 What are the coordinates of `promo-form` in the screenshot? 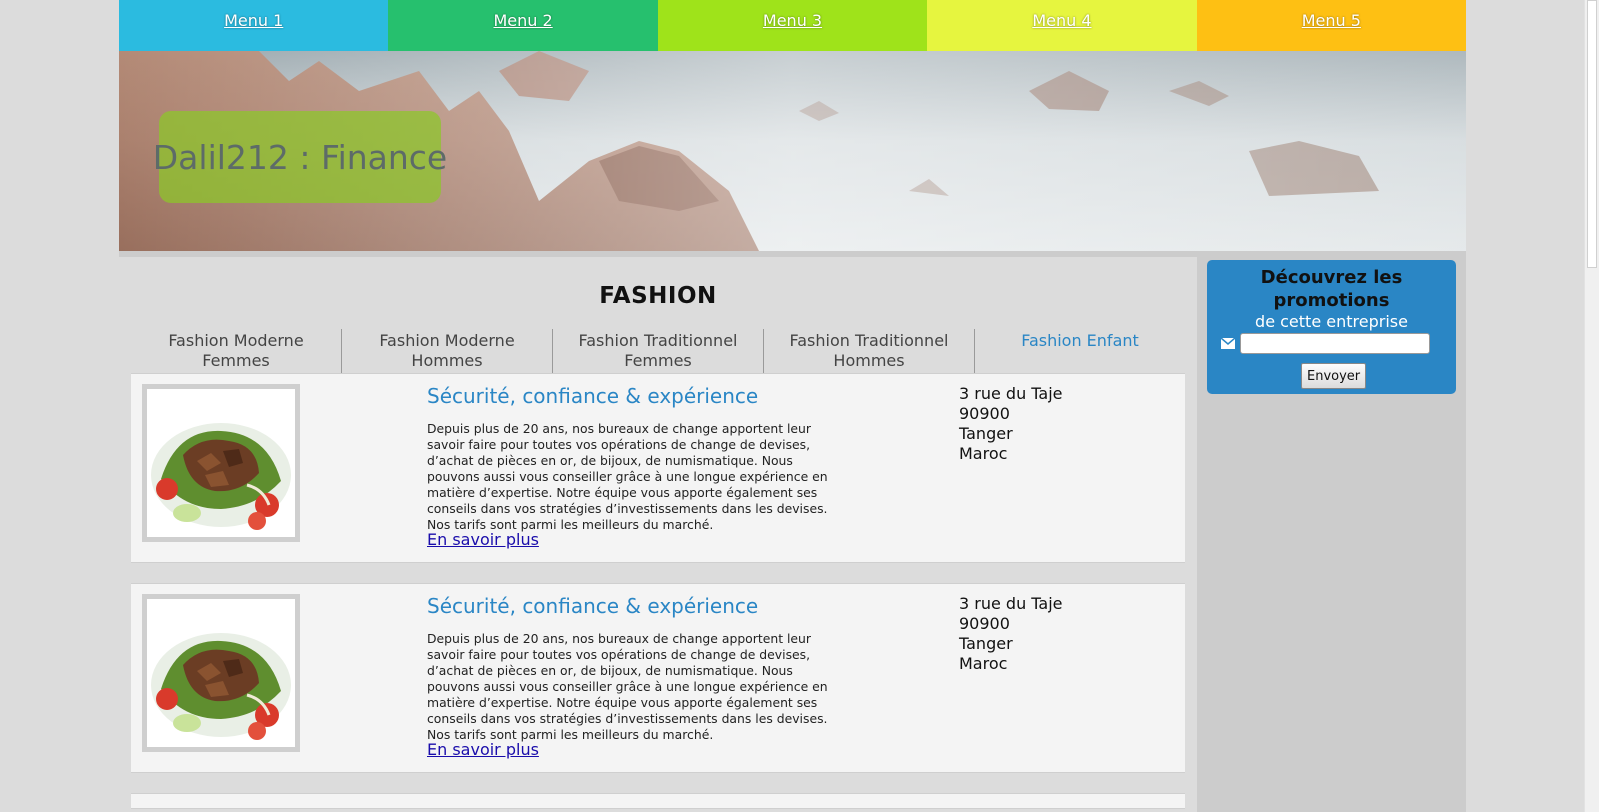 It's located at (1325, 343).